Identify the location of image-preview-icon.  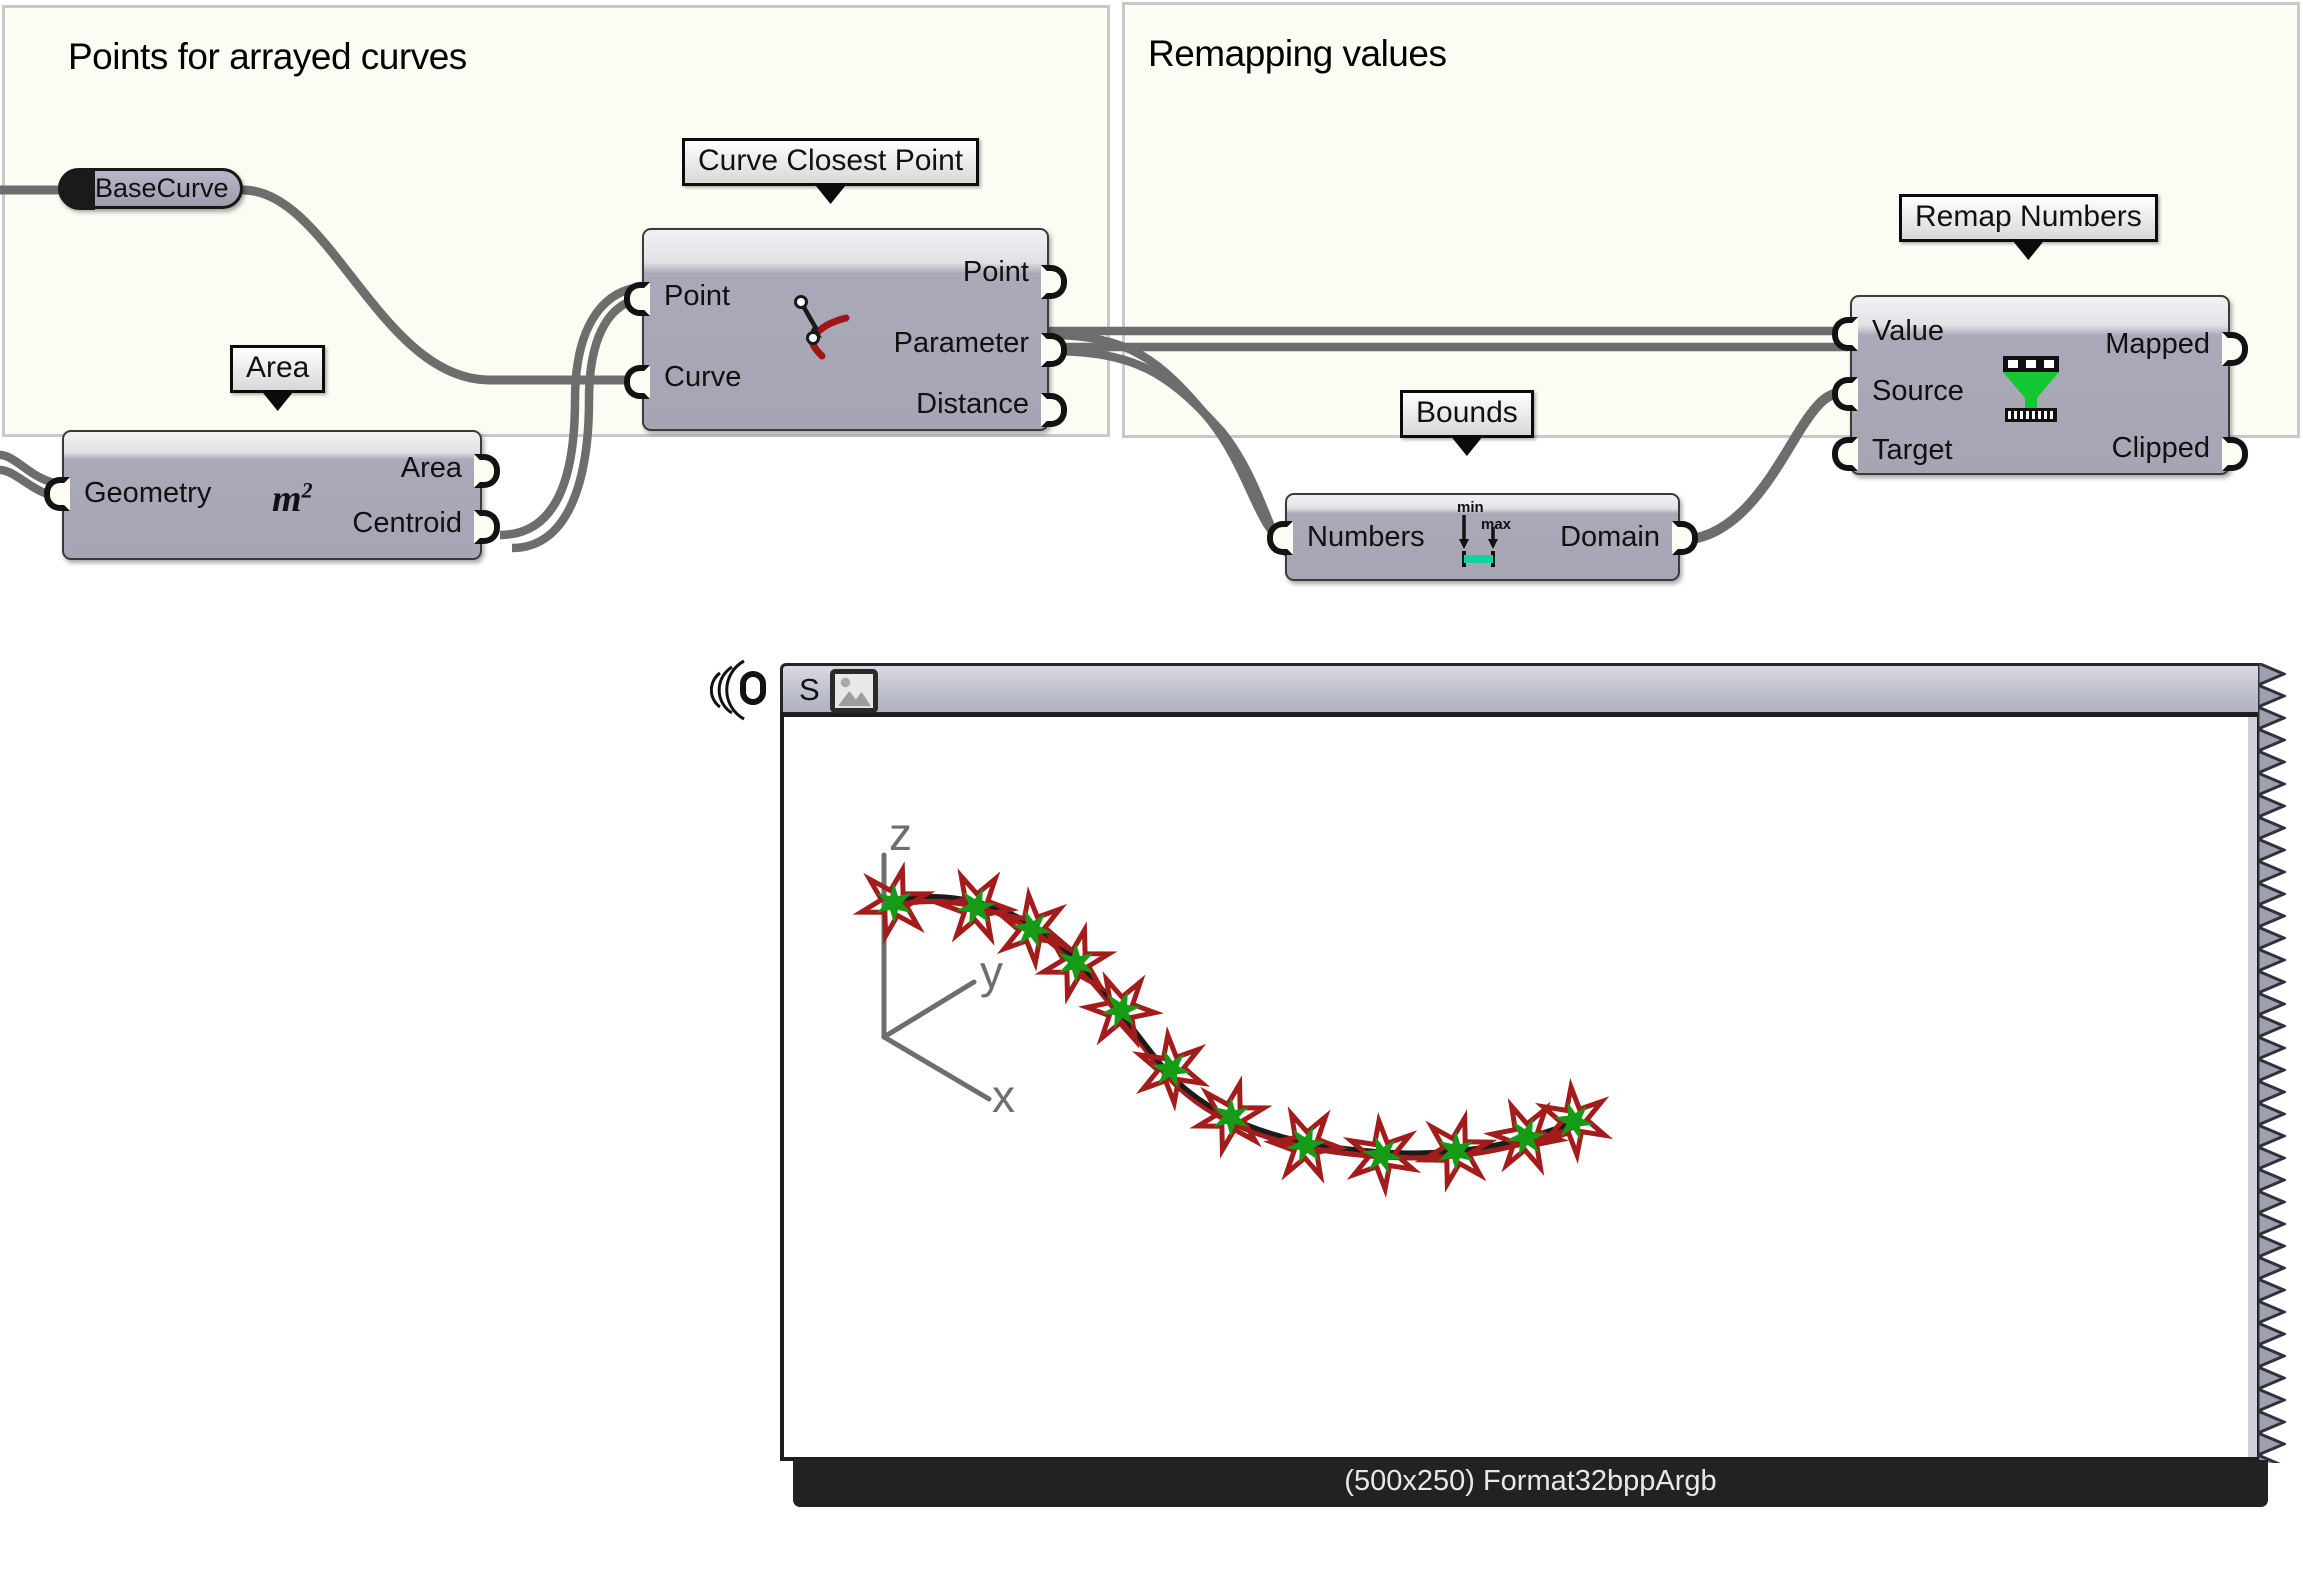
(854, 691).